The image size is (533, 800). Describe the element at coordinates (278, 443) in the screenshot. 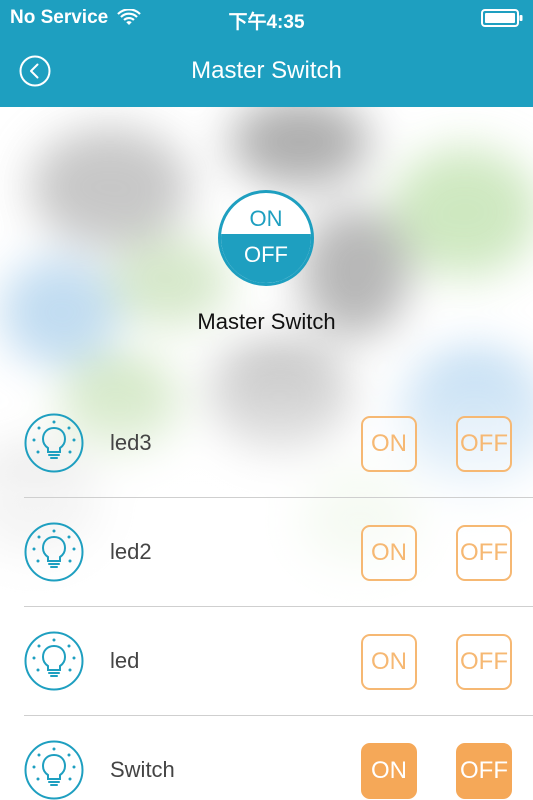

I see `device-row-led3: led3 ON OFF` at that location.